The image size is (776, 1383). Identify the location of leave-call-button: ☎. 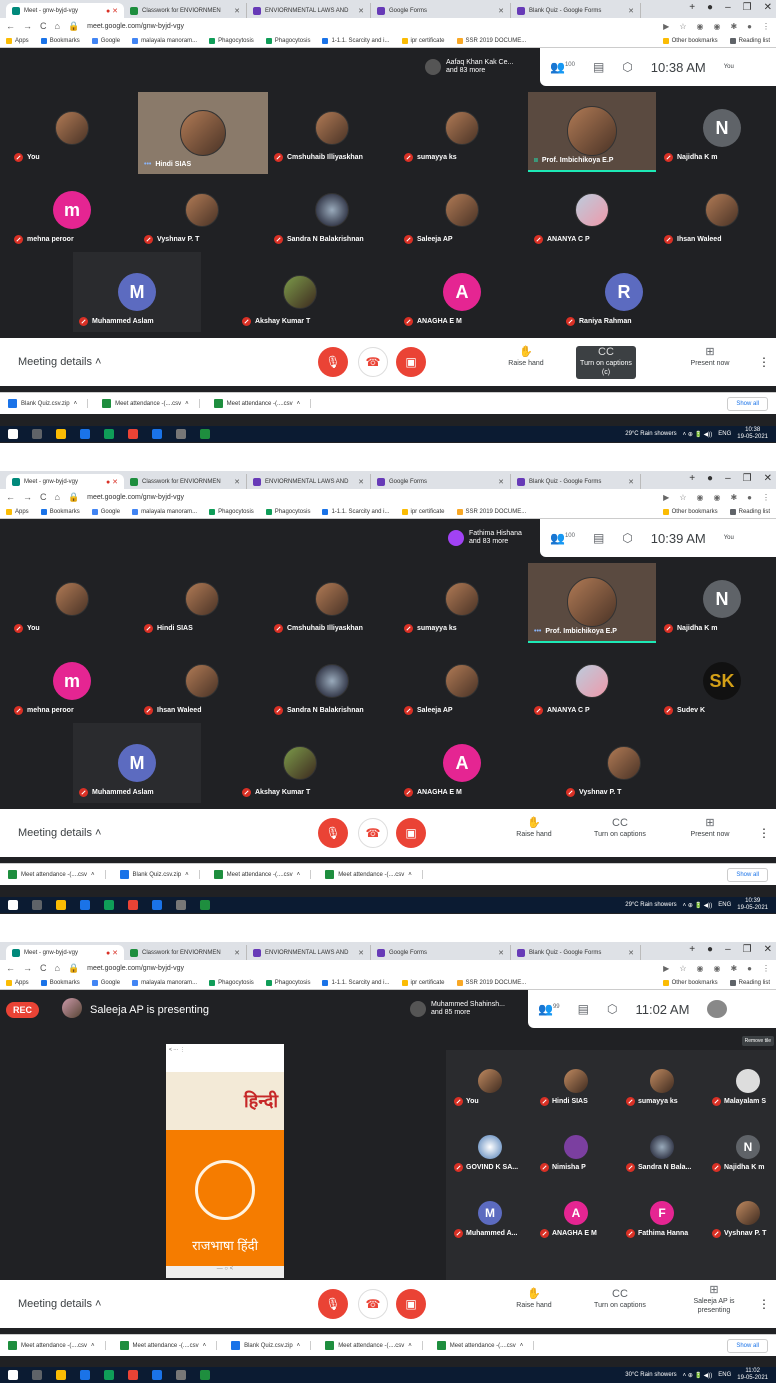
(373, 1304).